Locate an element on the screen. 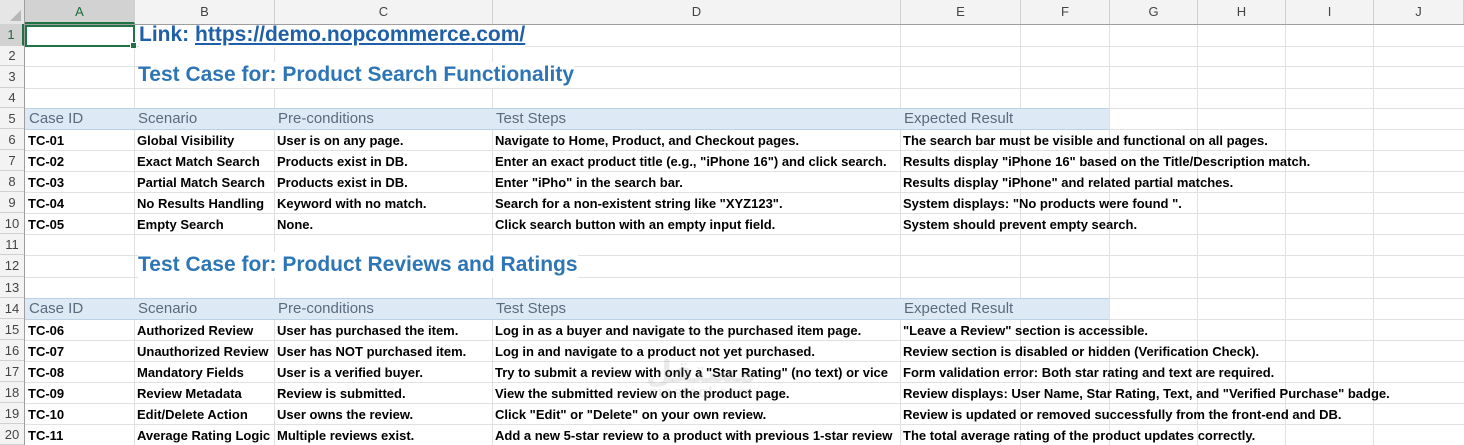  column-header-c: C is located at coordinates (384, 12).